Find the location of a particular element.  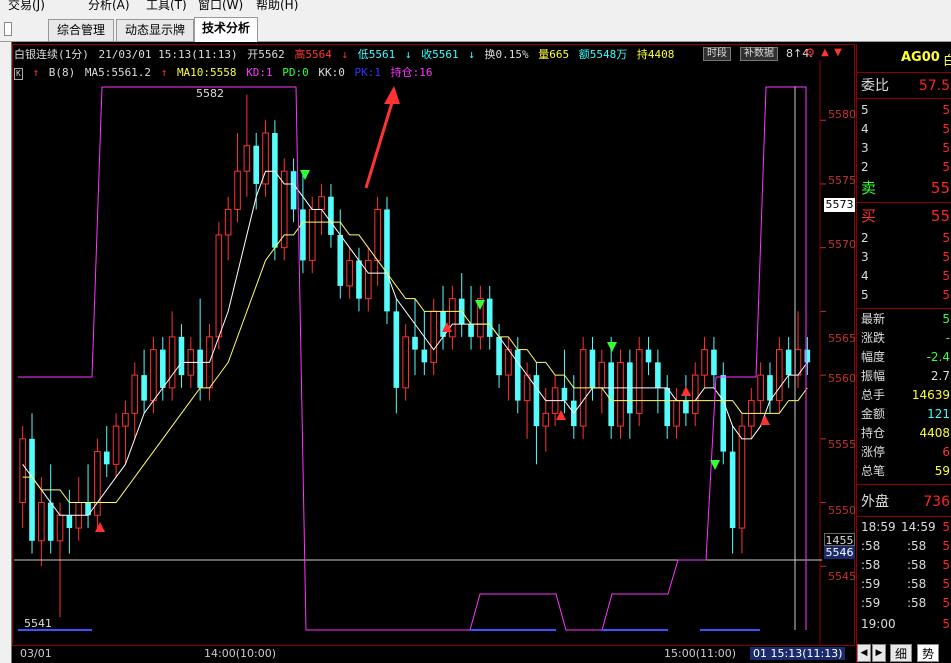

up-arrow-icon: ↑ is located at coordinates (164, 72).